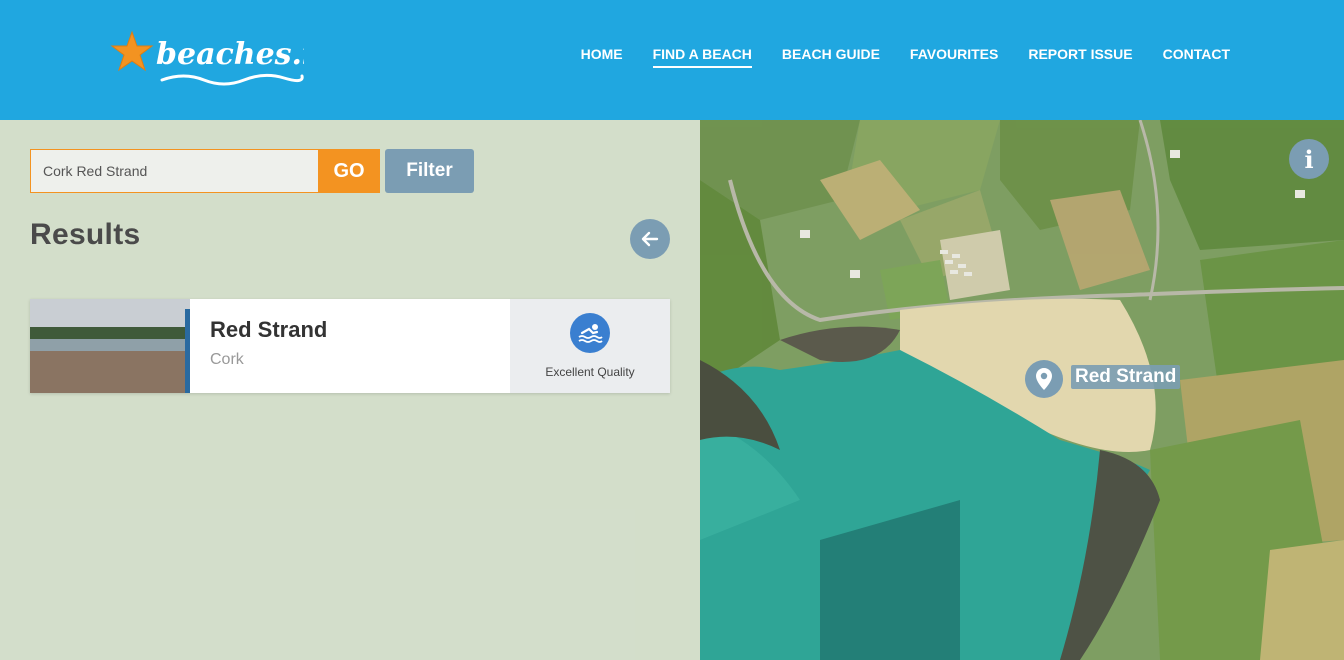 The width and height of the screenshot is (1344, 660). Describe the element at coordinates (590, 372) in the screenshot. I see `quality-label: Excellent Quality` at that location.